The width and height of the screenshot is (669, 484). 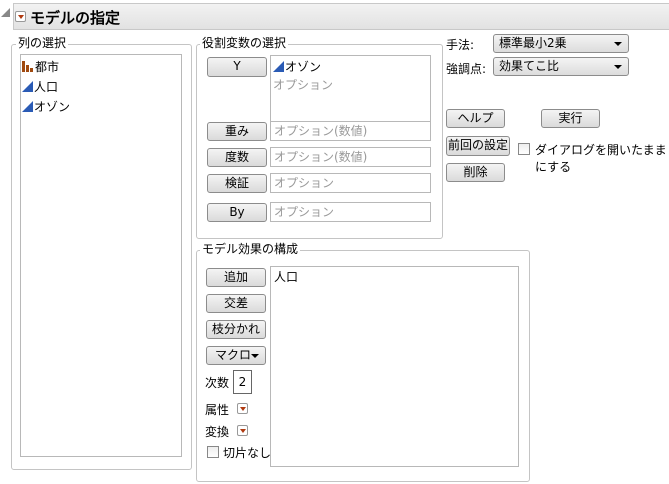 What do you see at coordinates (236, 277) in the screenshot?
I see `add-button: 追加` at bounding box center [236, 277].